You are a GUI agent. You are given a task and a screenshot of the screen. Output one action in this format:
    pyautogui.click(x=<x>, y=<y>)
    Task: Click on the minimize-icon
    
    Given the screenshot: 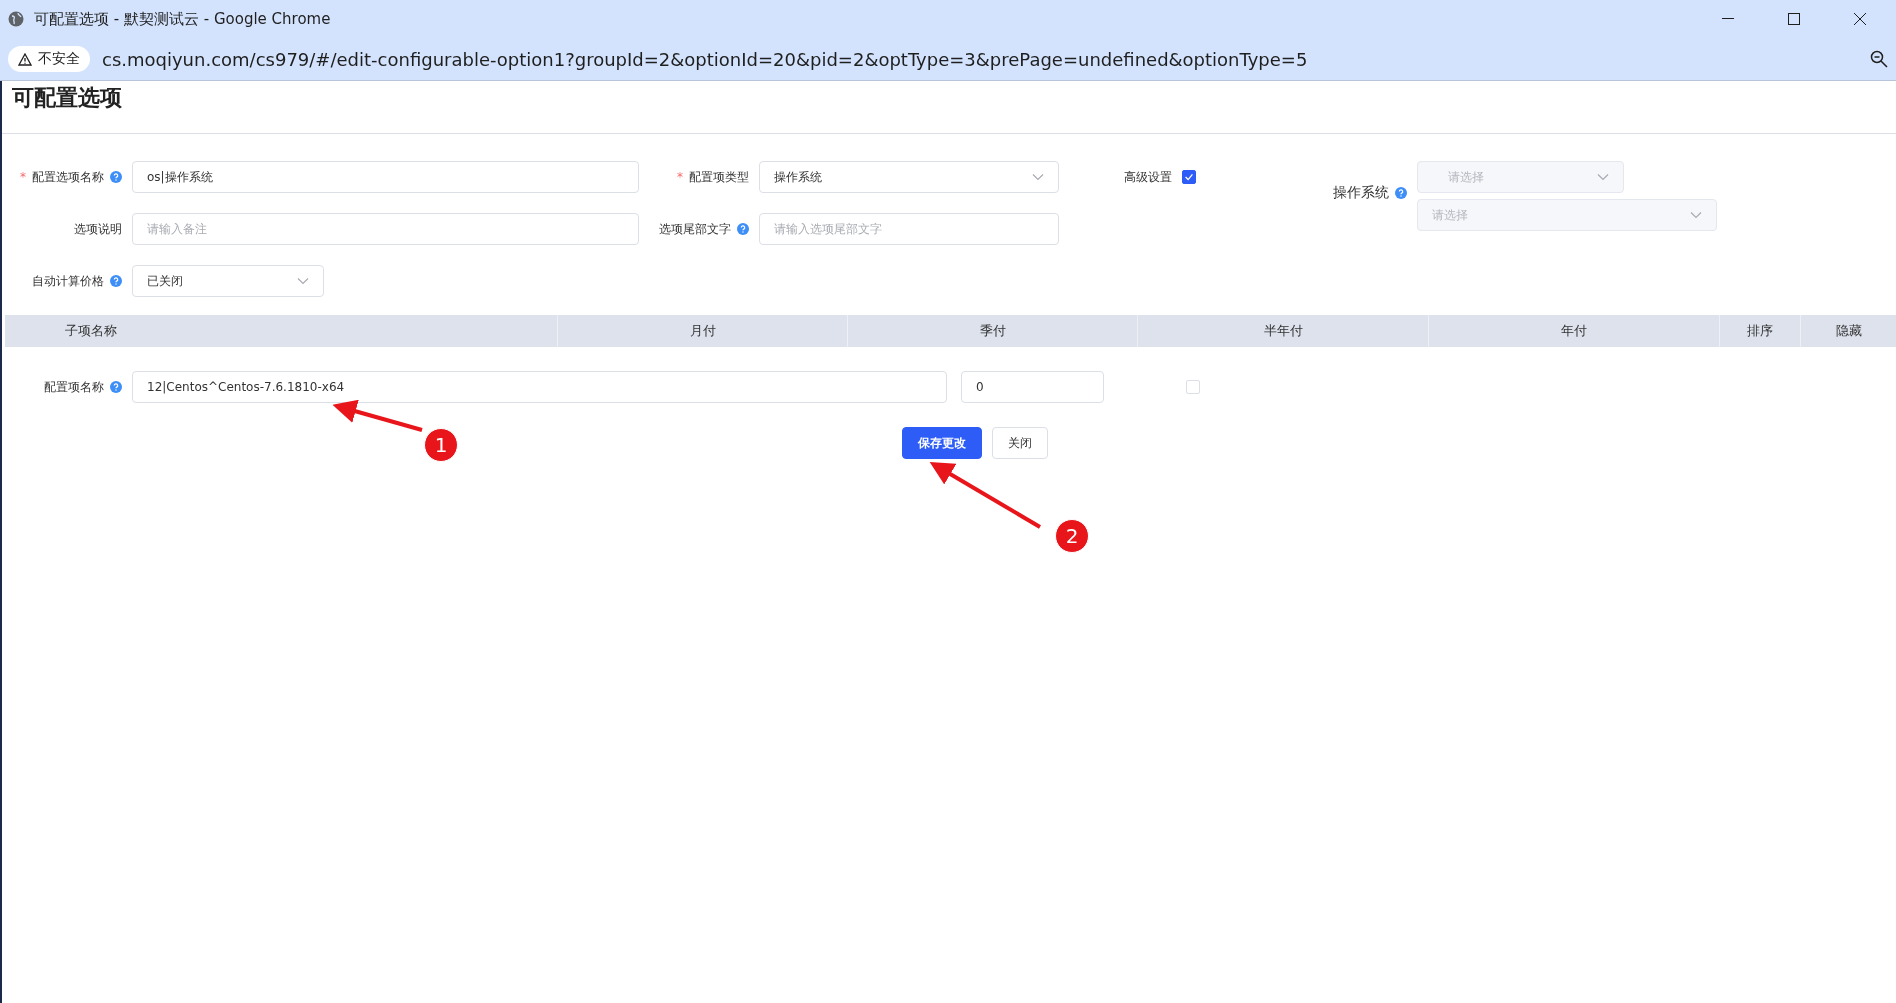 What is the action you would take?
    pyautogui.click(x=1728, y=19)
    